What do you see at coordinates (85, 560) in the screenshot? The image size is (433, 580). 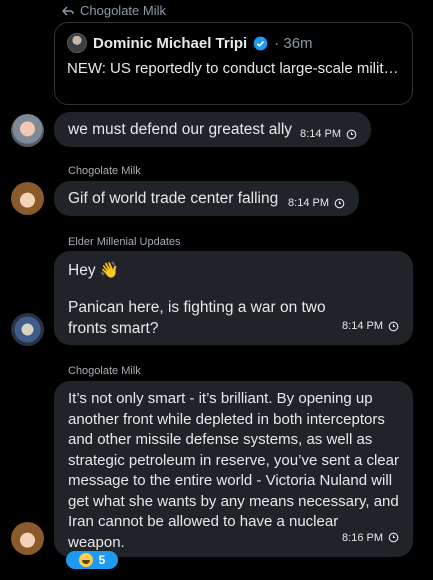 I see `laughing-emoji-icon` at bounding box center [85, 560].